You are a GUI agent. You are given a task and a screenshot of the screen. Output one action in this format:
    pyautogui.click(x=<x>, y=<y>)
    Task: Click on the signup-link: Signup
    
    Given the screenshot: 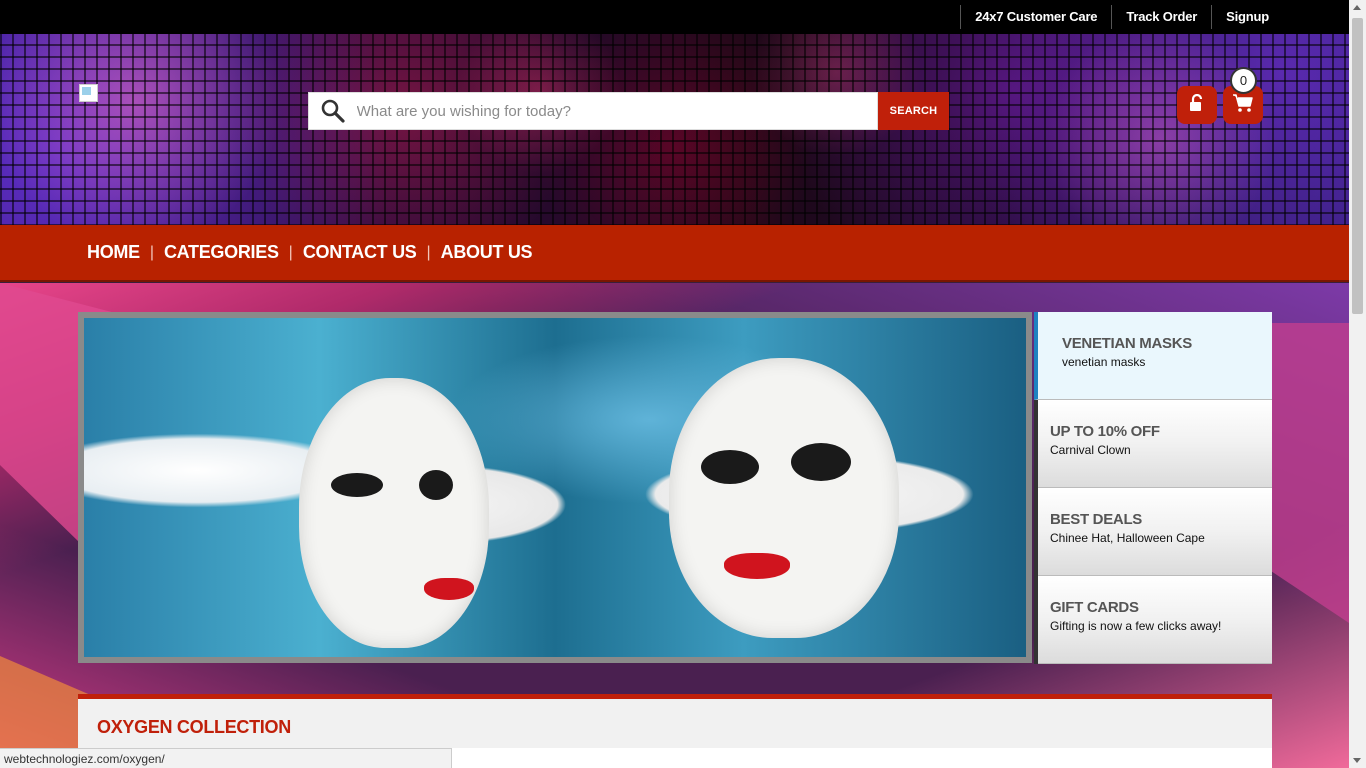 What is the action you would take?
    pyautogui.click(x=1240, y=17)
    